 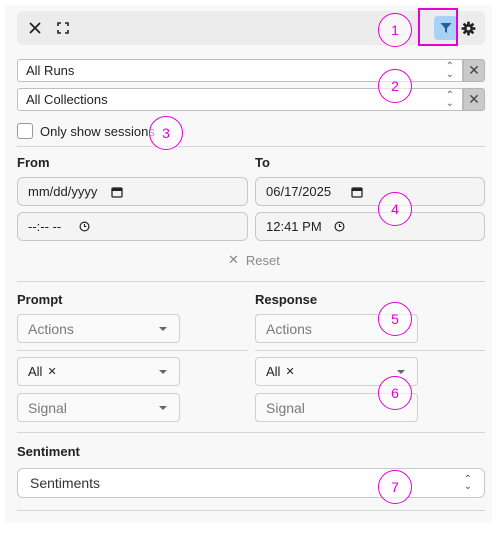 I want to click on callout-3: 3, so click(x=166, y=133).